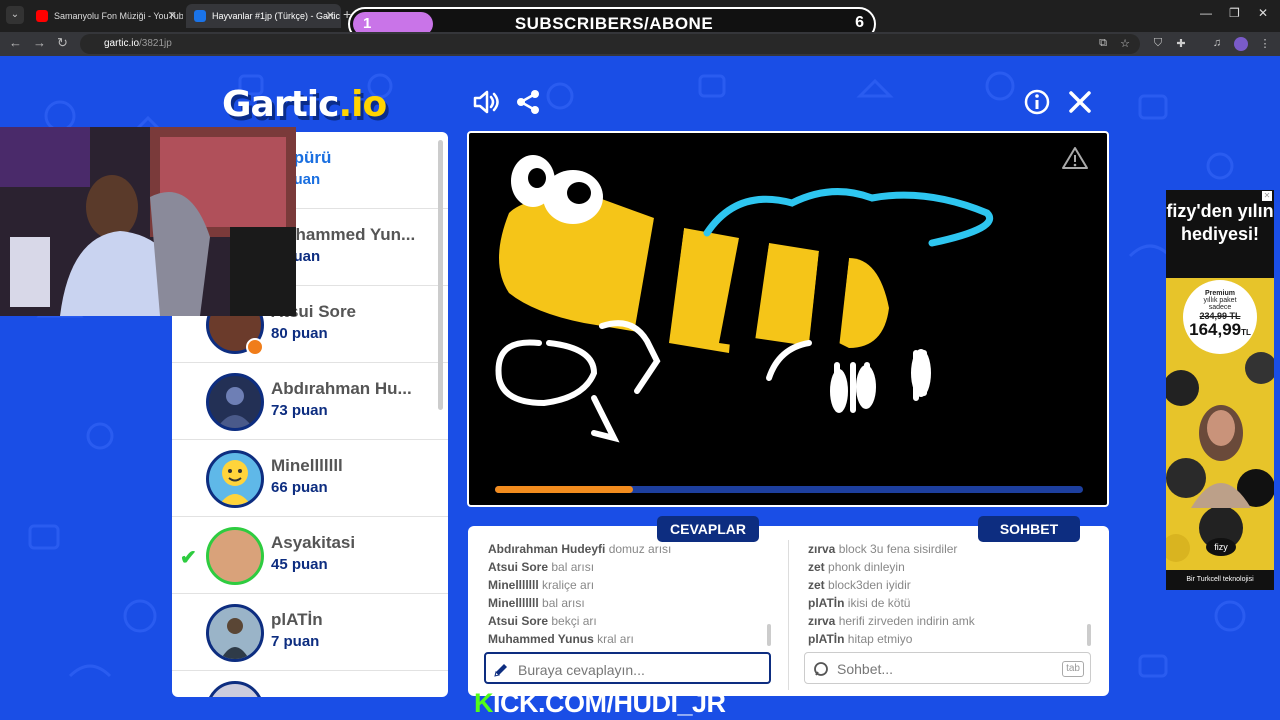  Describe the element at coordinates (561, 639) in the screenshot. I see `answer-message: Muhammed Yunus kral arı` at that location.